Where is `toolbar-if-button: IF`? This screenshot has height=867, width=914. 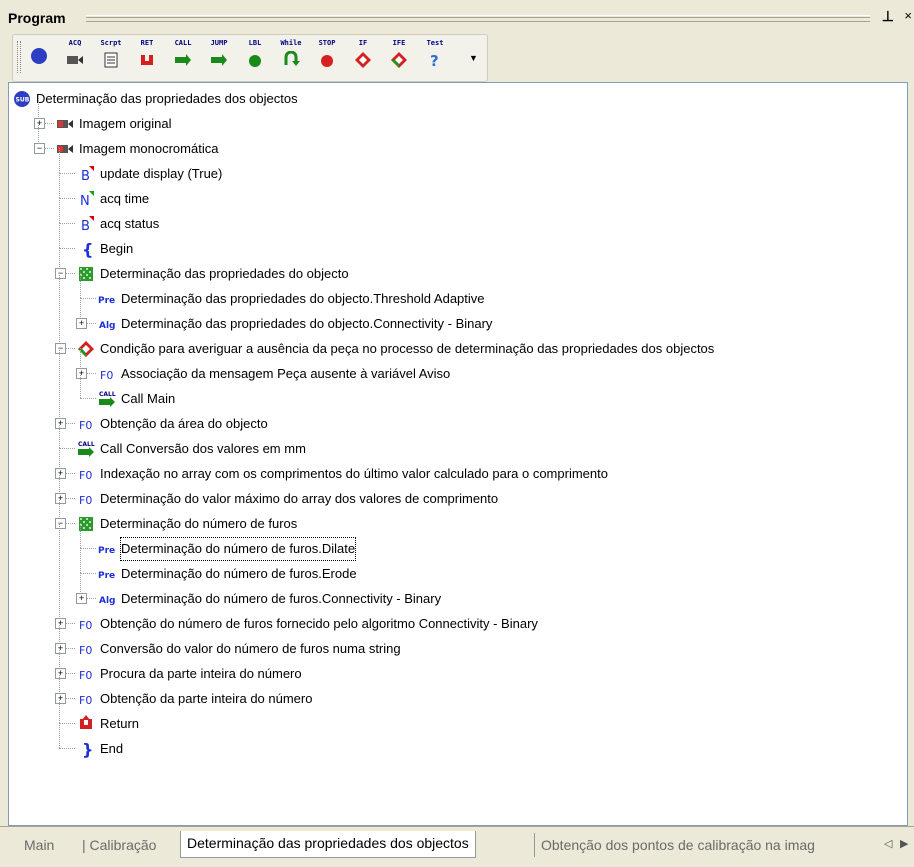 toolbar-if-button: IF is located at coordinates (363, 58).